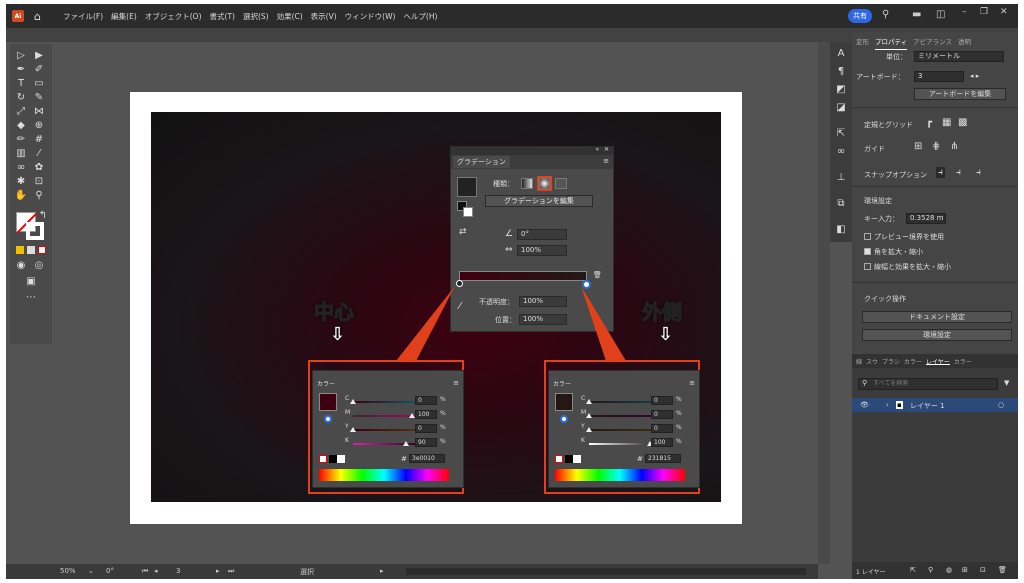 The width and height of the screenshot is (1024, 583). I want to click on k-slider-thumb, so click(406, 443).